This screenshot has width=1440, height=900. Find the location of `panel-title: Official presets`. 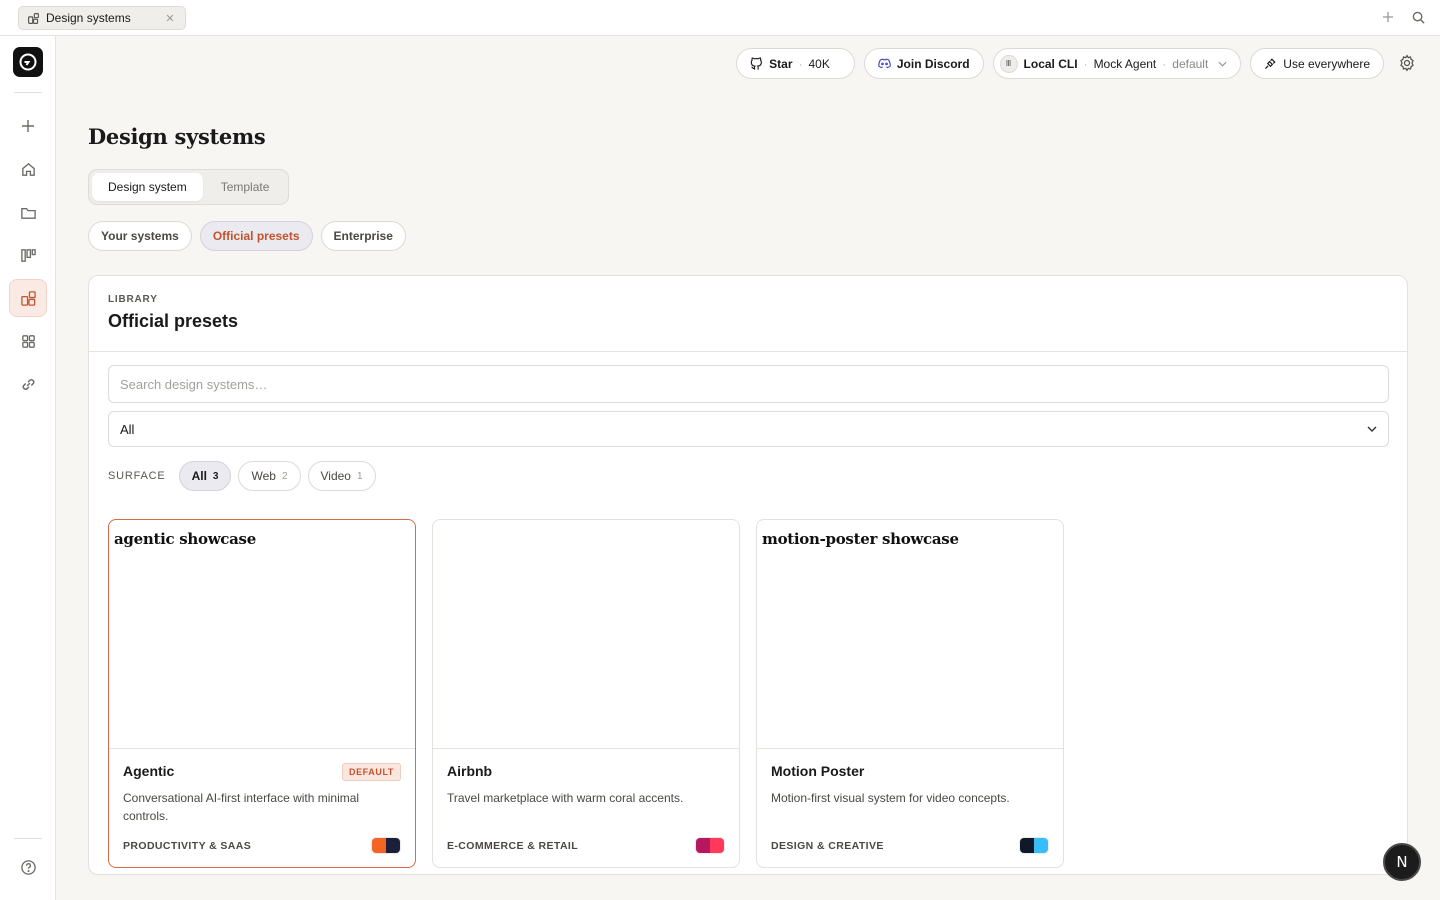

panel-title: Official presets is located at coordinates (173, 321).